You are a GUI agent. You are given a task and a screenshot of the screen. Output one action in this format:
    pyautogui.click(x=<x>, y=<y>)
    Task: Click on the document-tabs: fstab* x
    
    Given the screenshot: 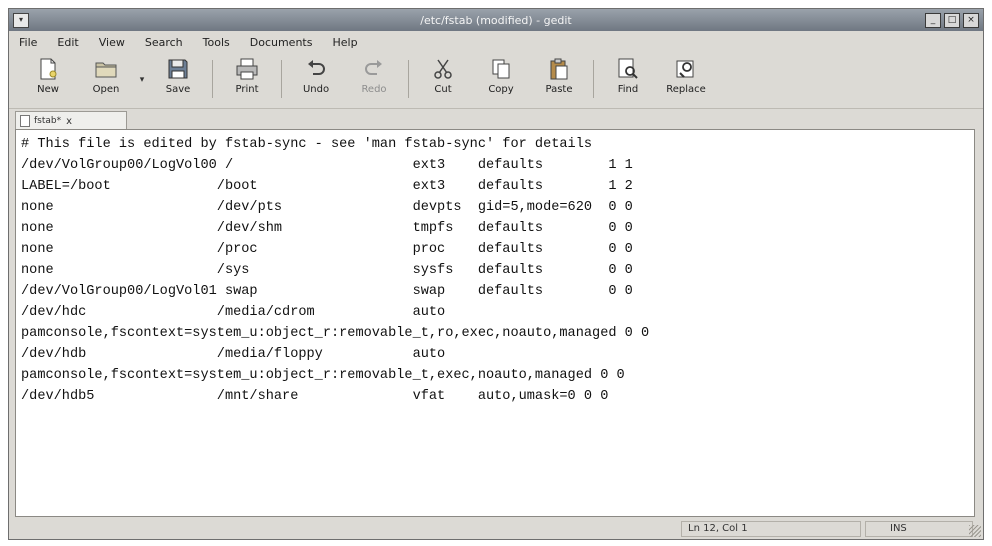 What is the action you would take?
    pyautogui.click(x=496, y=120)
    